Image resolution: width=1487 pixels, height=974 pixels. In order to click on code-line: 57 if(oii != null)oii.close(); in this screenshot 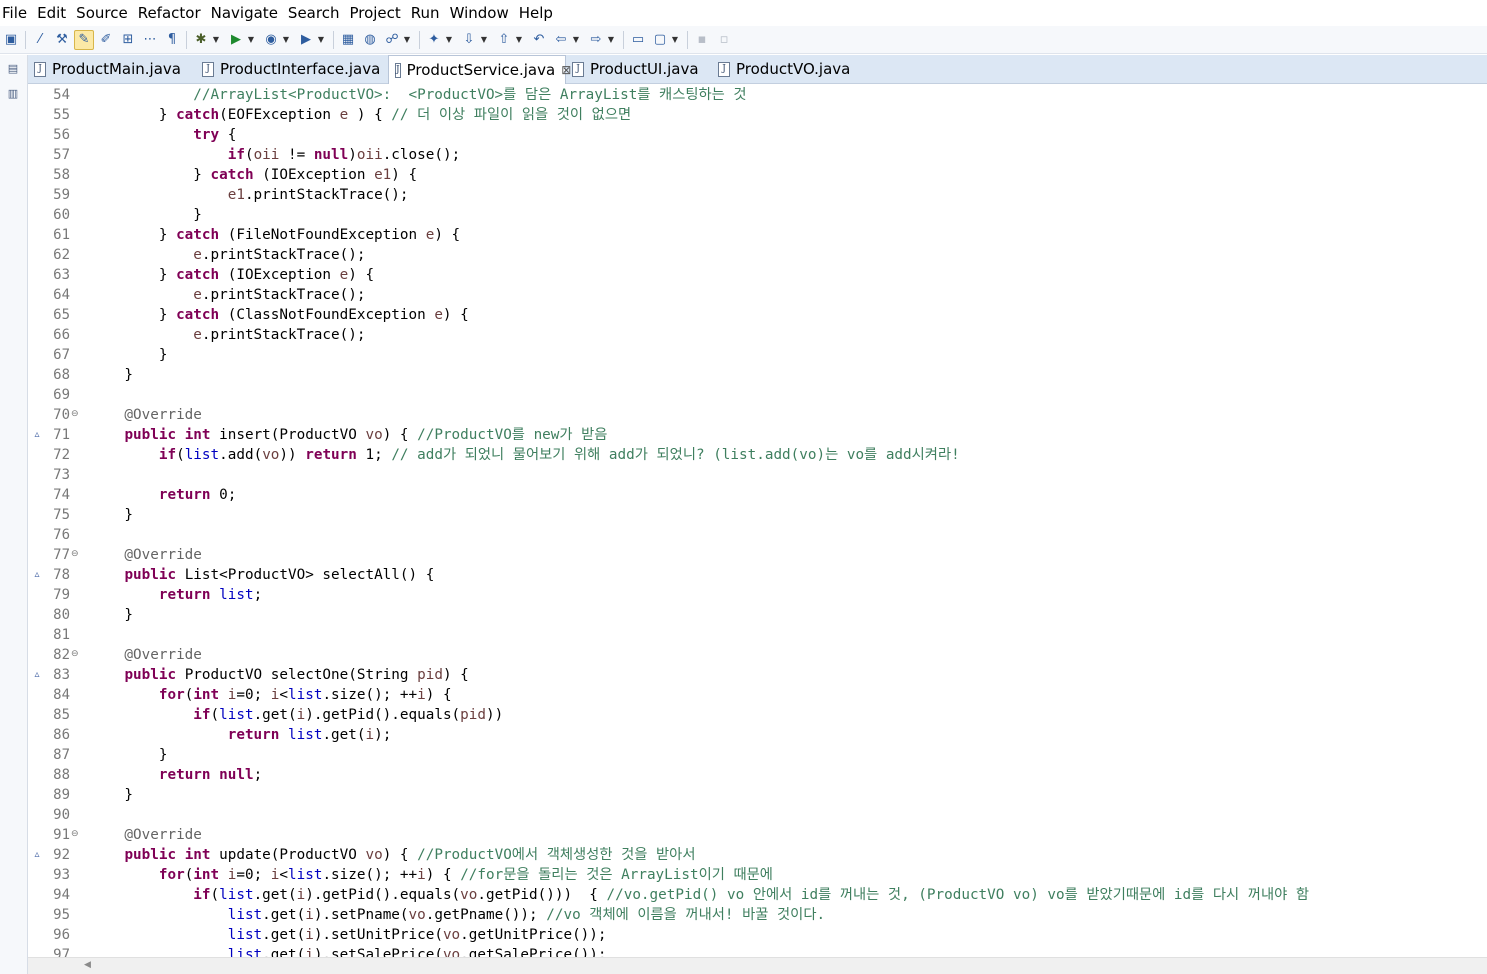, I will do `click(757, 155)`.